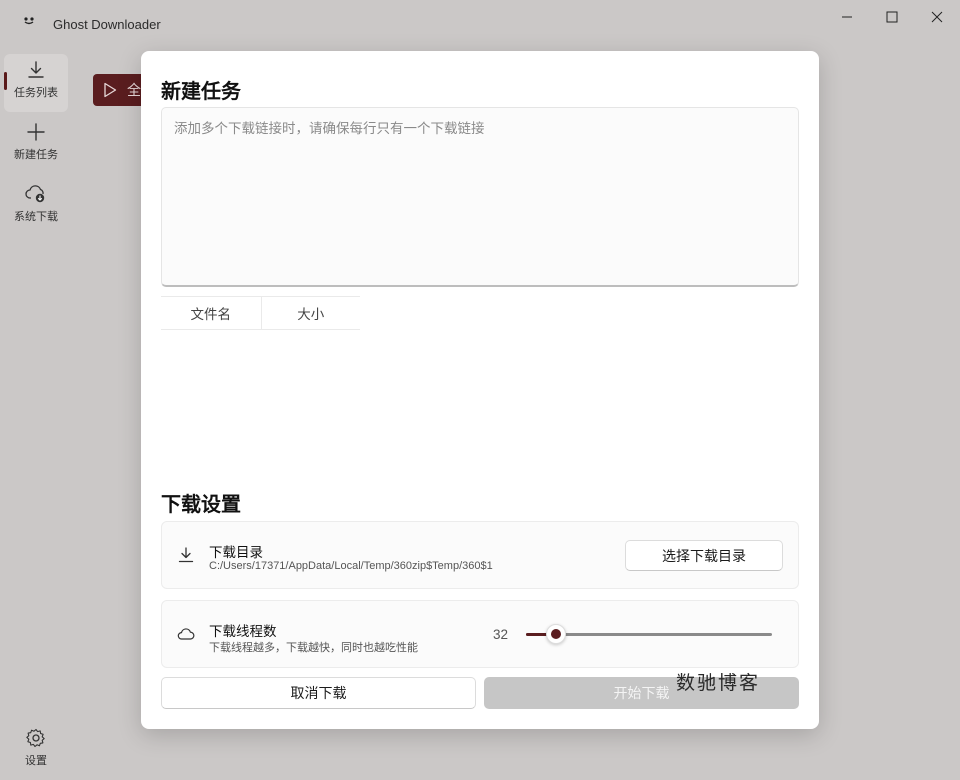  What do you see at coordinates (36, 83) in the screenshot?
I see `sidebar-item-task-list: 任务列表` at bounding box center [36, 83].